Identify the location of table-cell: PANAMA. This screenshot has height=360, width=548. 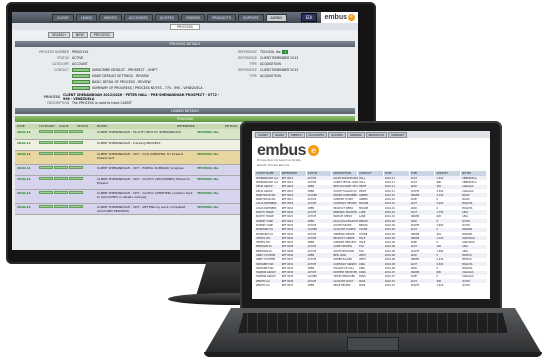
(467, 234).